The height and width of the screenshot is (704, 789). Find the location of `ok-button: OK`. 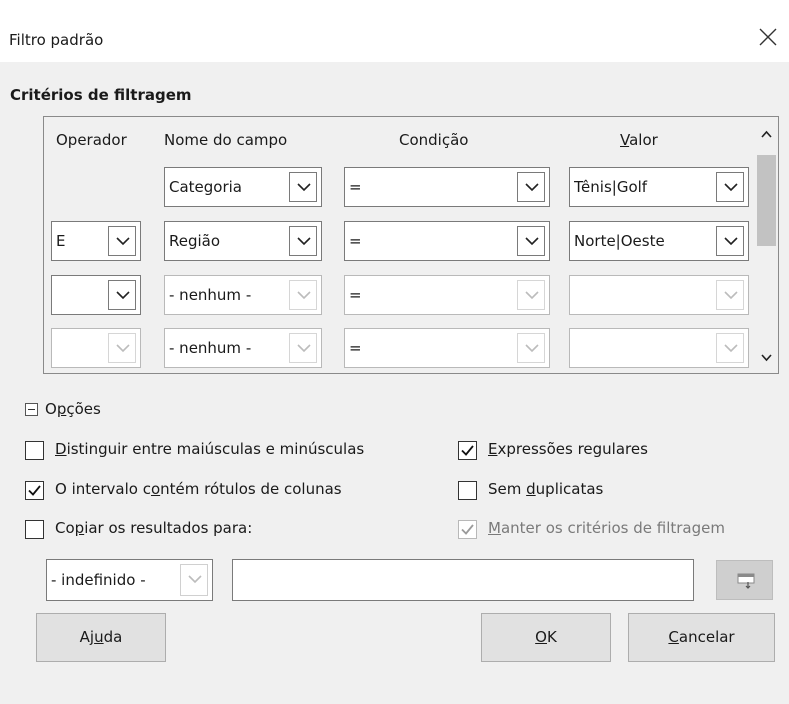

ok-button: OK is located at coordinates (546, 637).